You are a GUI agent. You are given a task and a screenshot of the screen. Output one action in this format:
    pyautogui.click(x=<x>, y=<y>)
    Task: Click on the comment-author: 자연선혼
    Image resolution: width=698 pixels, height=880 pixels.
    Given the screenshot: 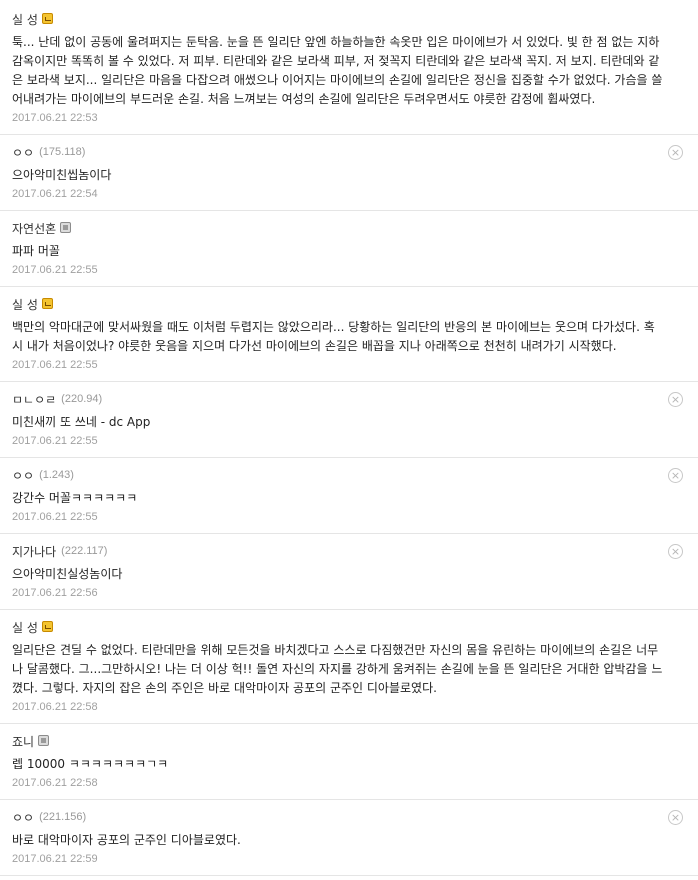 What is the action you would take?
    pyautogui.click(x=34, y=228)
    